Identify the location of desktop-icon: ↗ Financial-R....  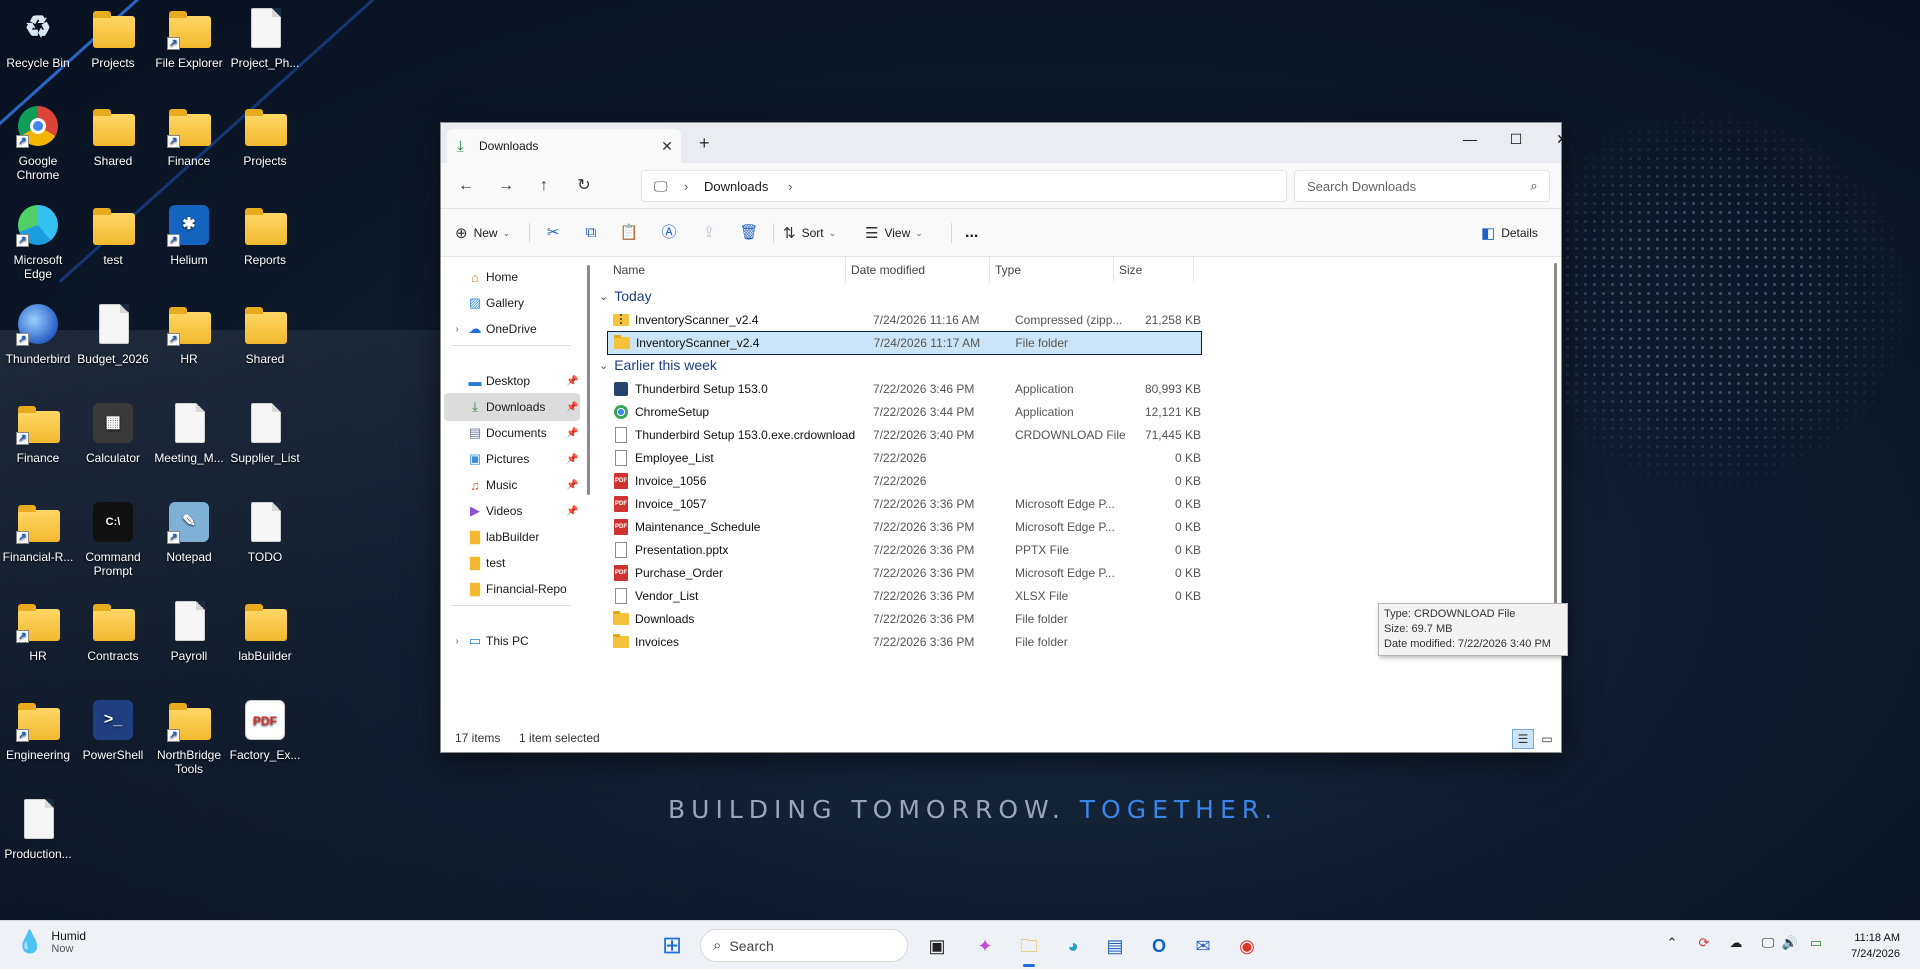
(38, 533).